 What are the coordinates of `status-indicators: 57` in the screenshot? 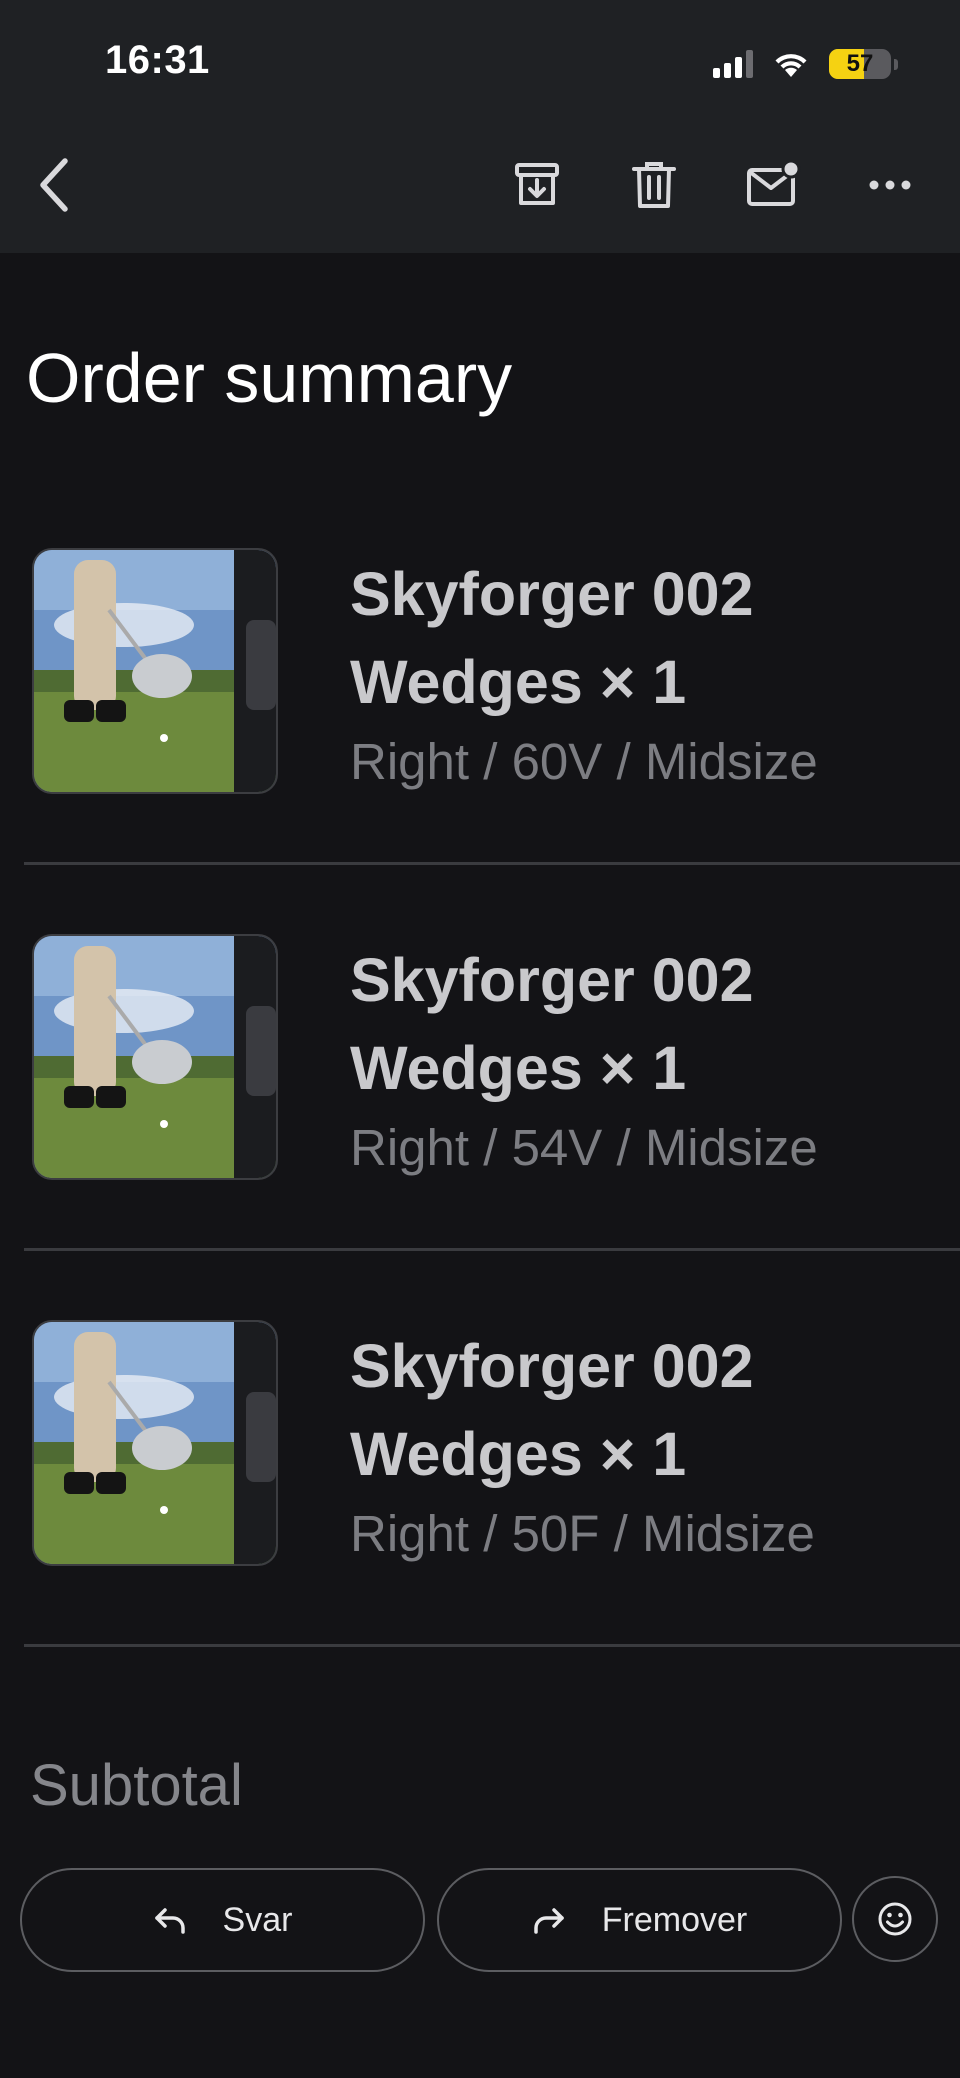 It's located at (805, 64).